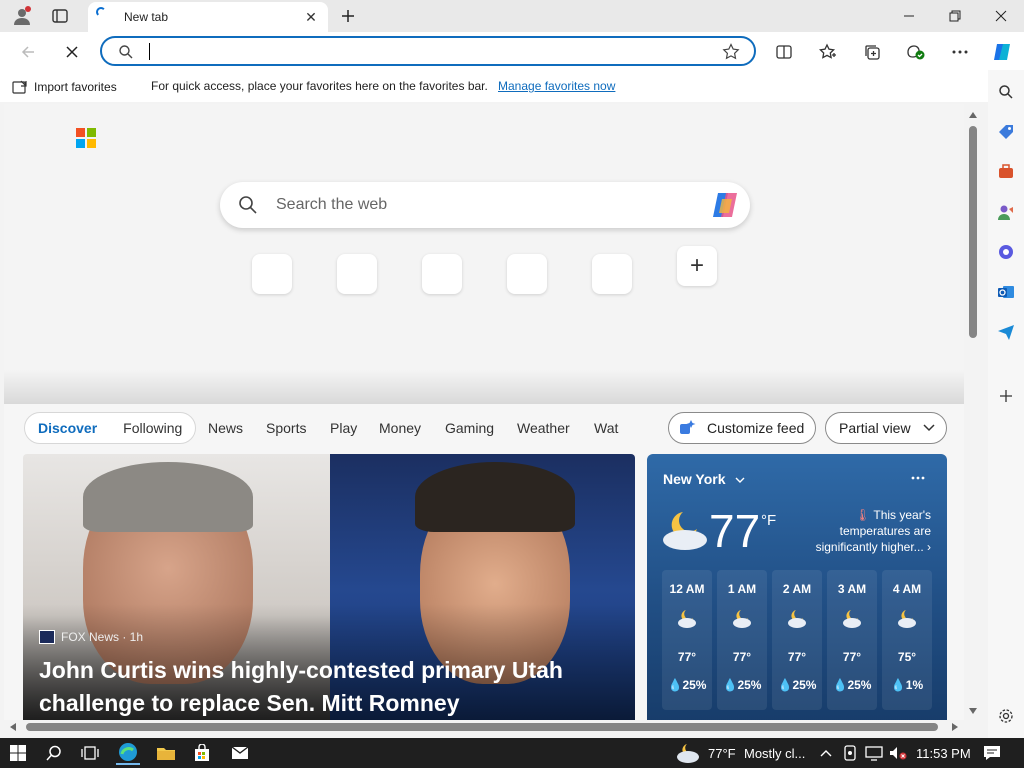 This screenshot has width=1024, height=768. I want to click on weather-location: New York, so click(704, 479).